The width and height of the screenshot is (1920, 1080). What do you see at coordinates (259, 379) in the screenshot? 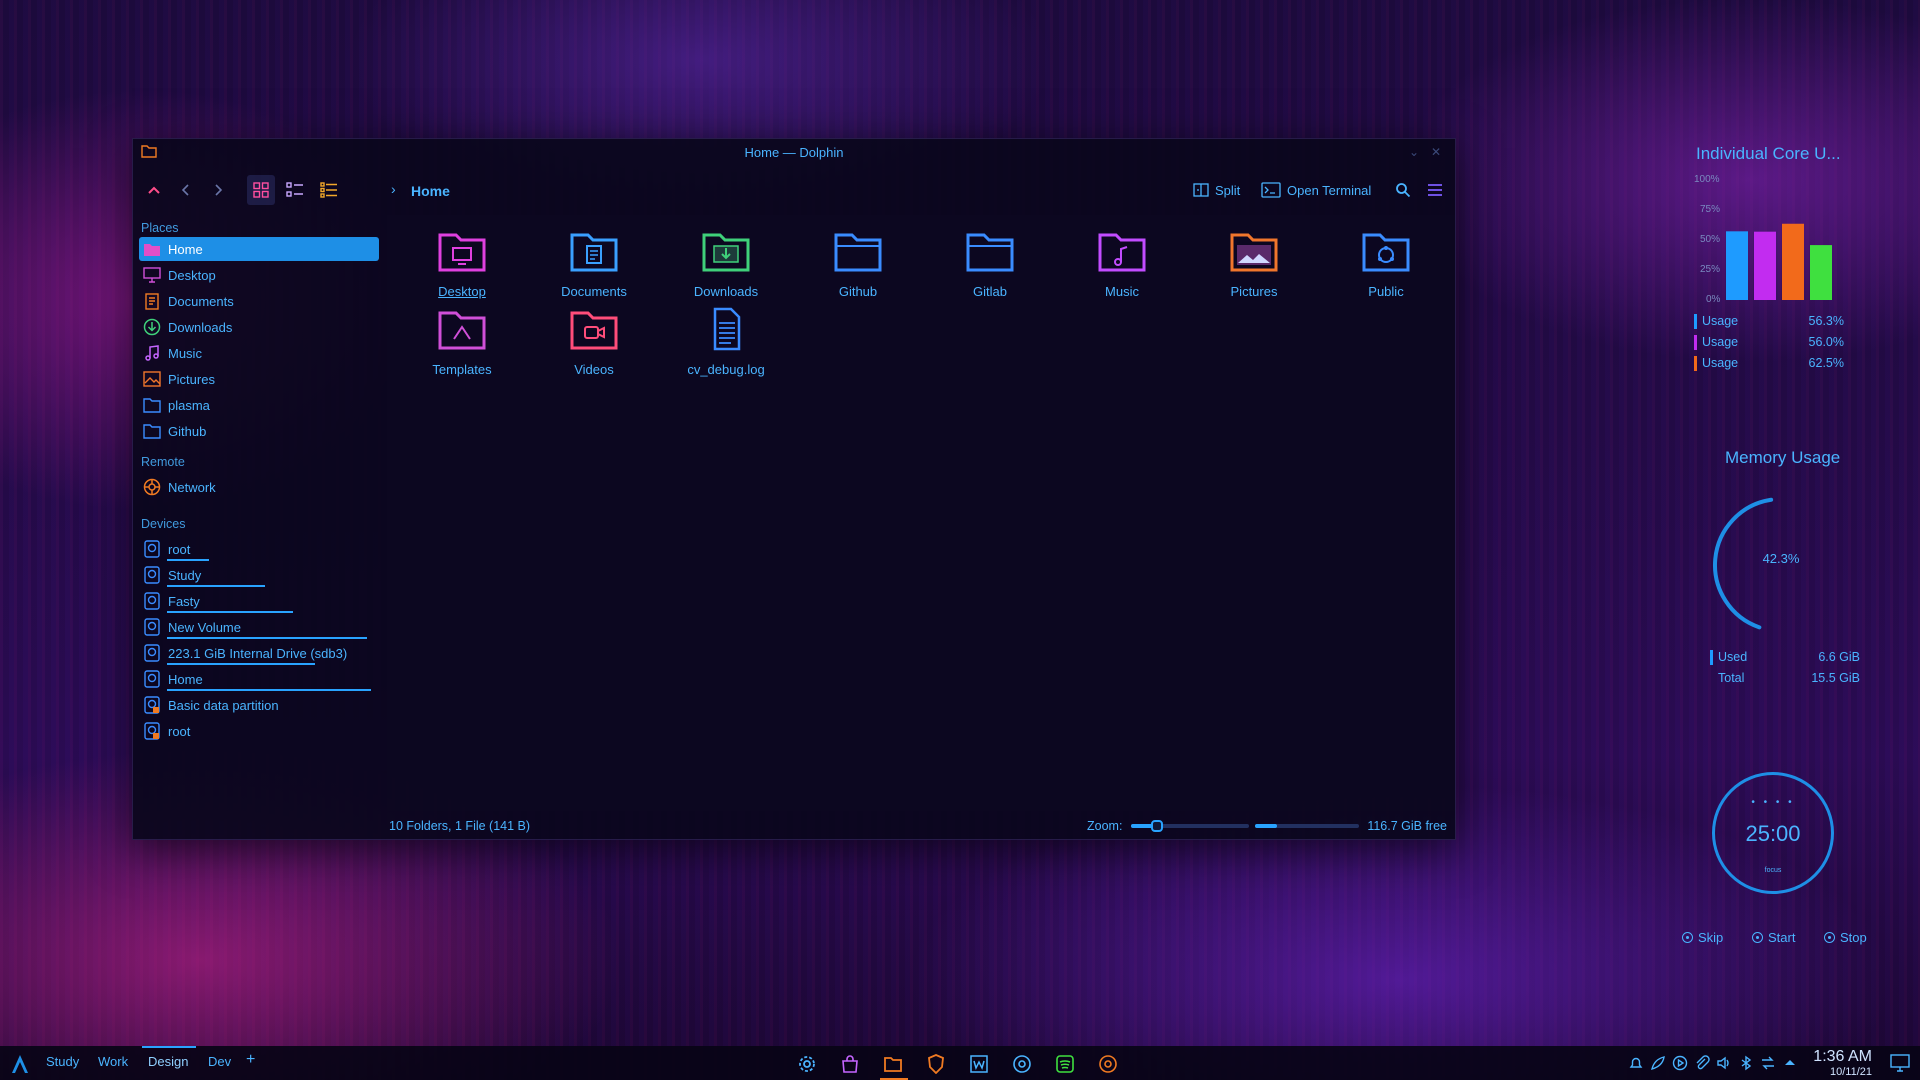
I see `sidebar-item-pictures: Pictures` at bounding box center [259, 379].